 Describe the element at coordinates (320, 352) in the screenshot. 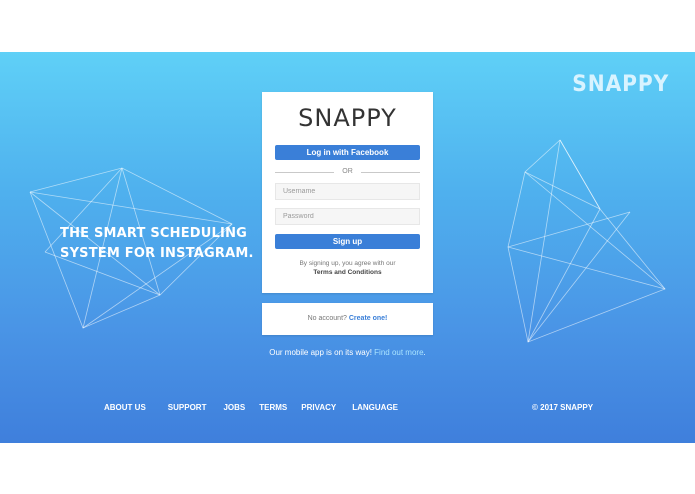

I see `mobile-notice-text: Our mobile app is on its way!` at that location.